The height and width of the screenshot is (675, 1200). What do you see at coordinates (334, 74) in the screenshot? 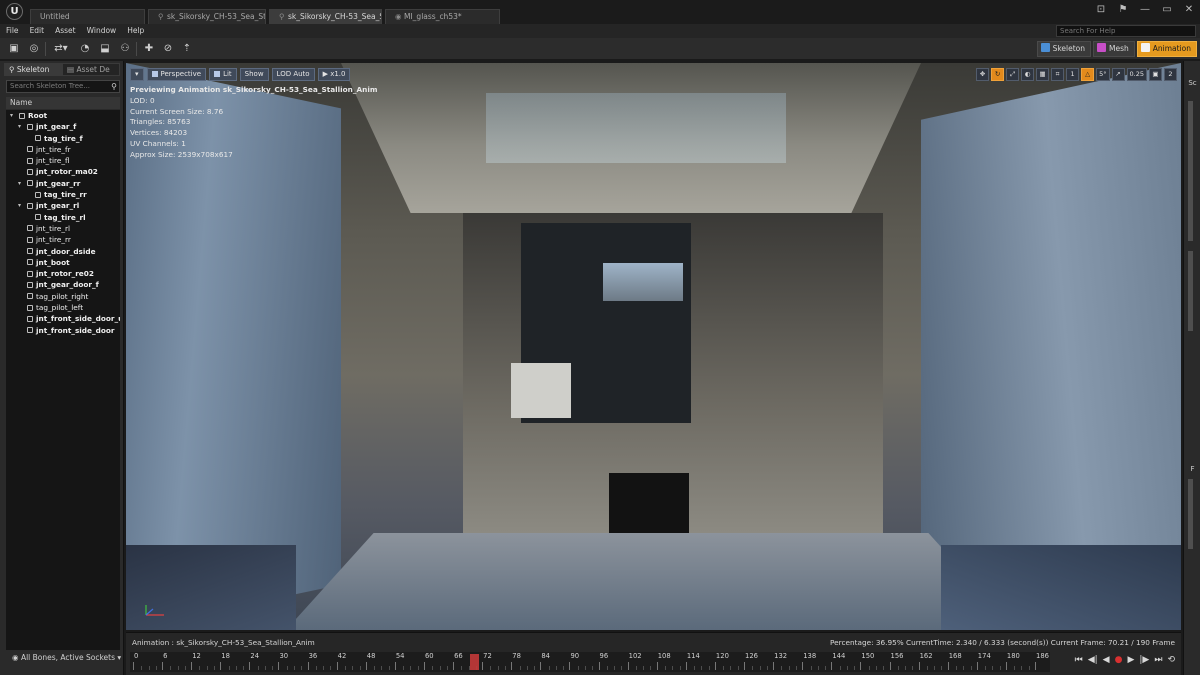
I see `playback-speed-button: ▶ x1.0` at bounding box center [334, 74].